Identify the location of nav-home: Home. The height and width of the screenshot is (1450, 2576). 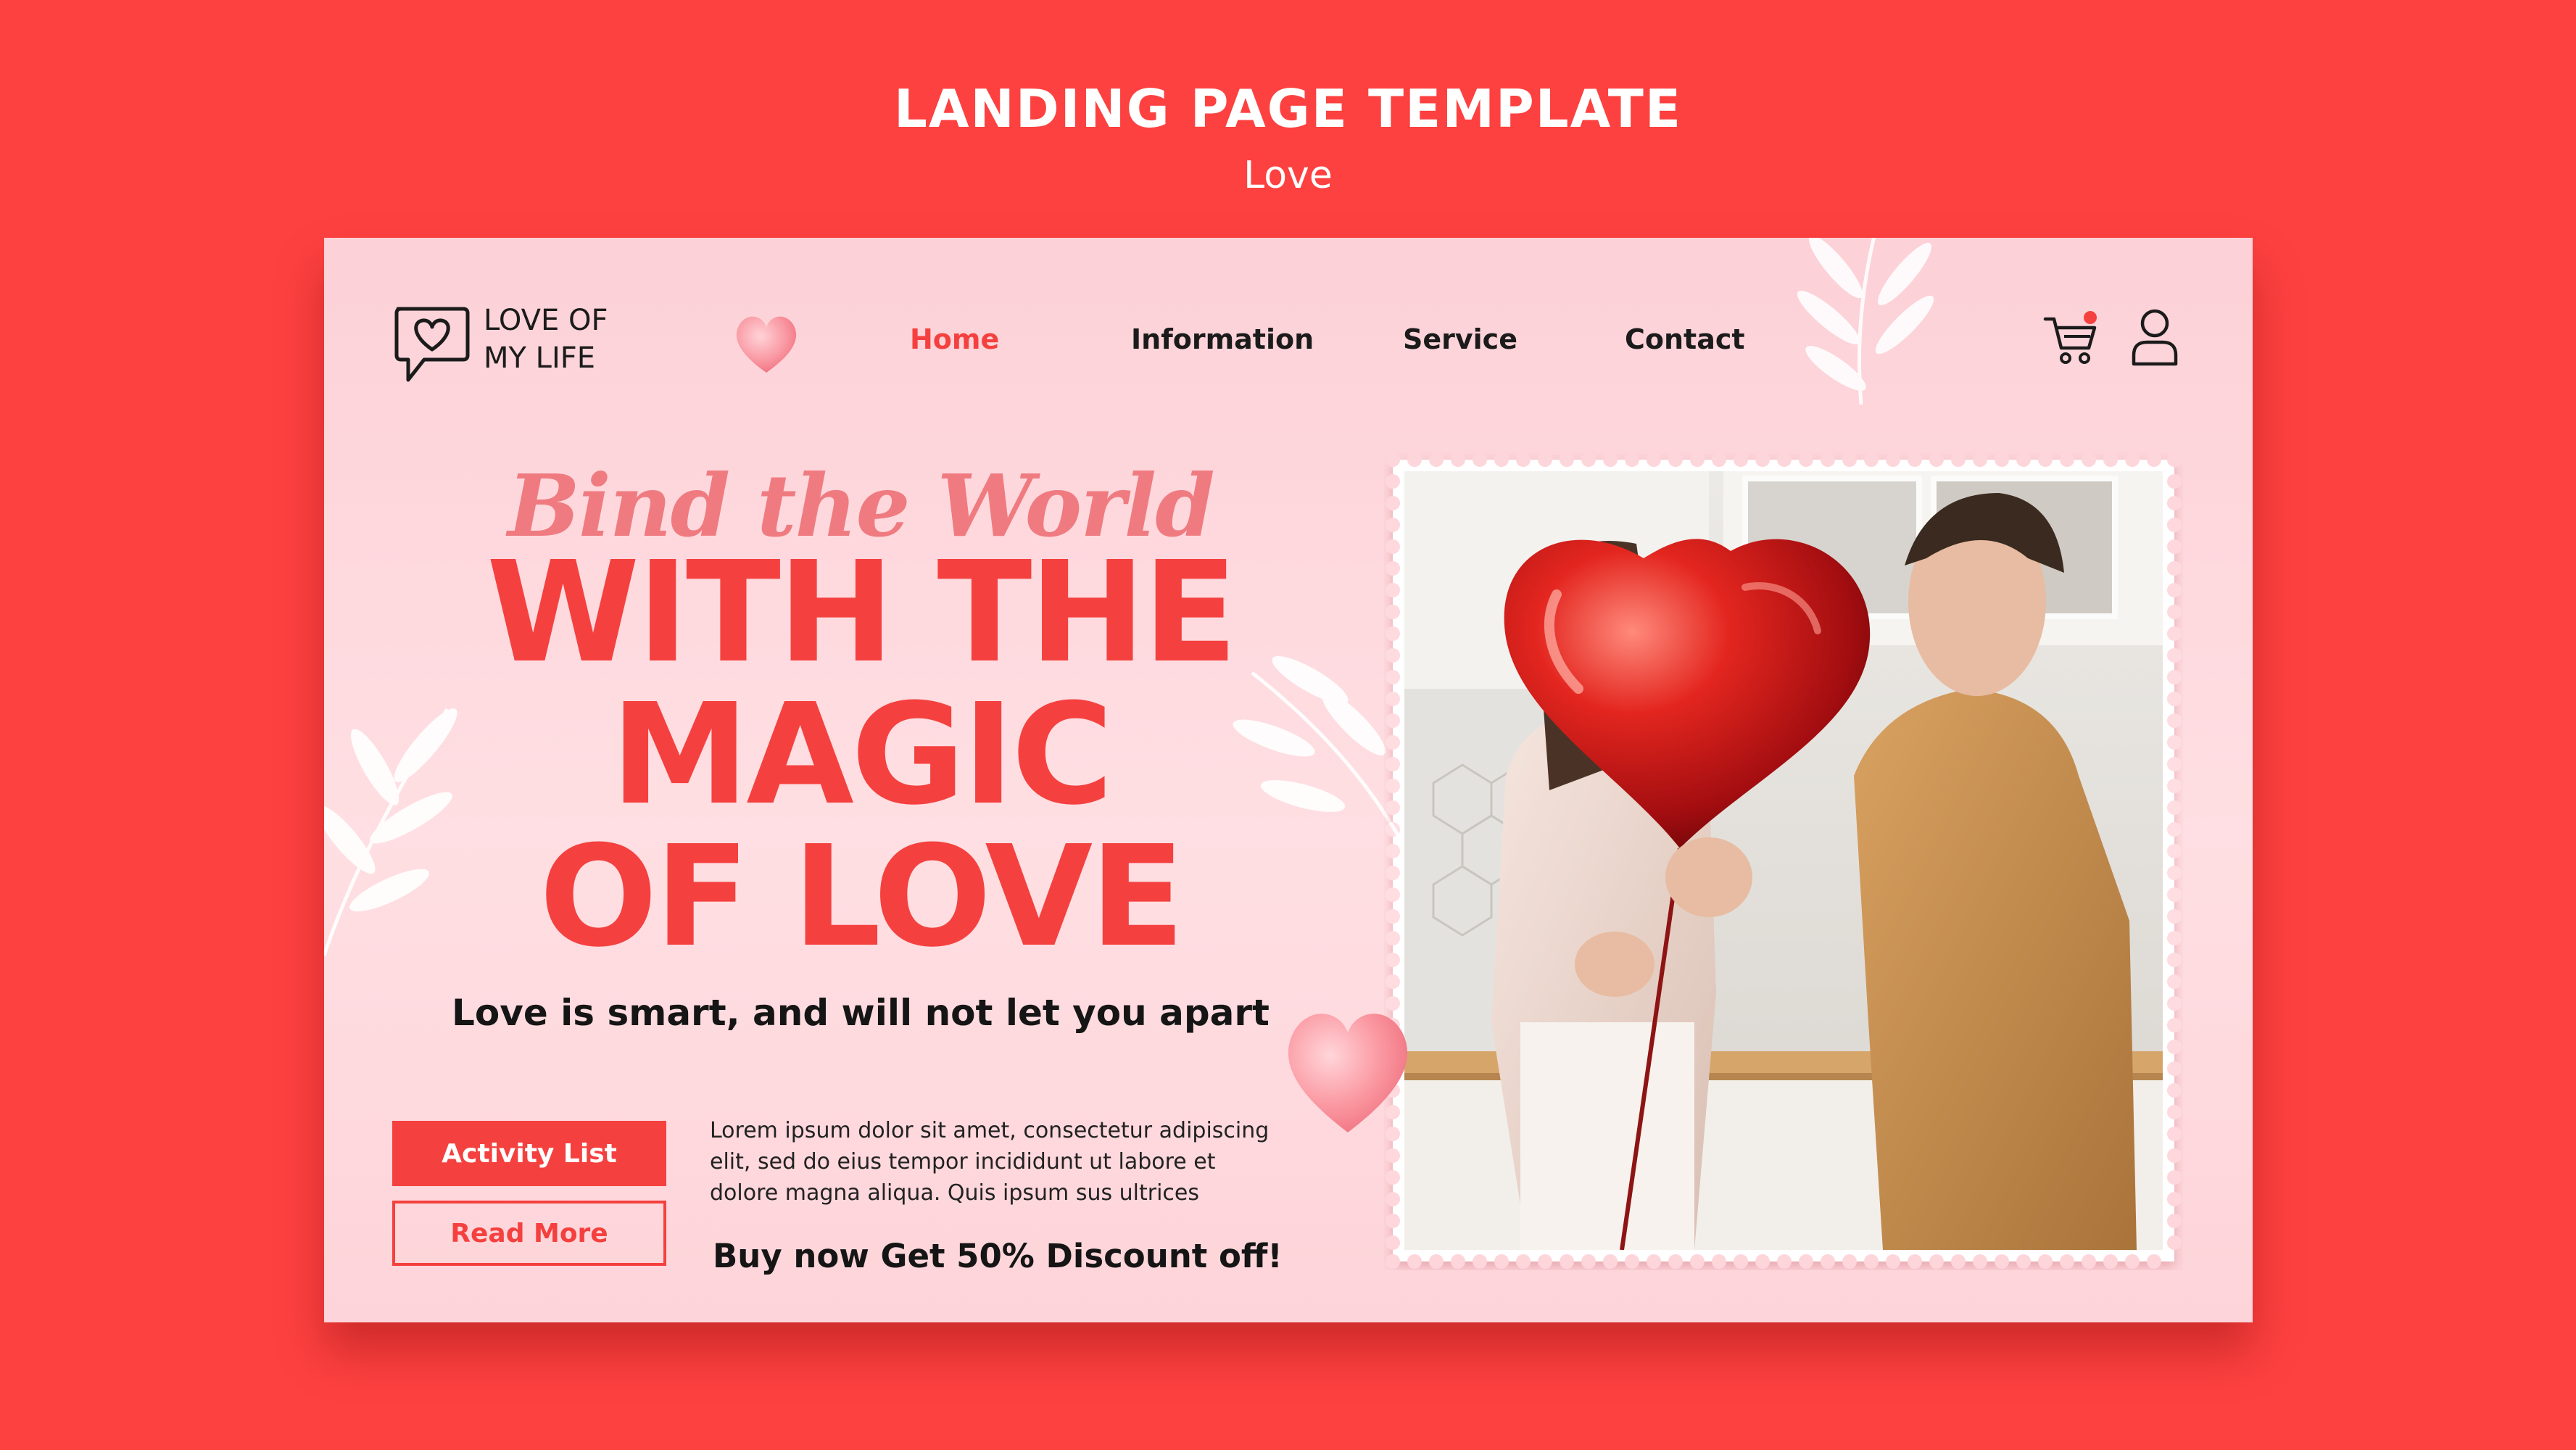
(955, 339).